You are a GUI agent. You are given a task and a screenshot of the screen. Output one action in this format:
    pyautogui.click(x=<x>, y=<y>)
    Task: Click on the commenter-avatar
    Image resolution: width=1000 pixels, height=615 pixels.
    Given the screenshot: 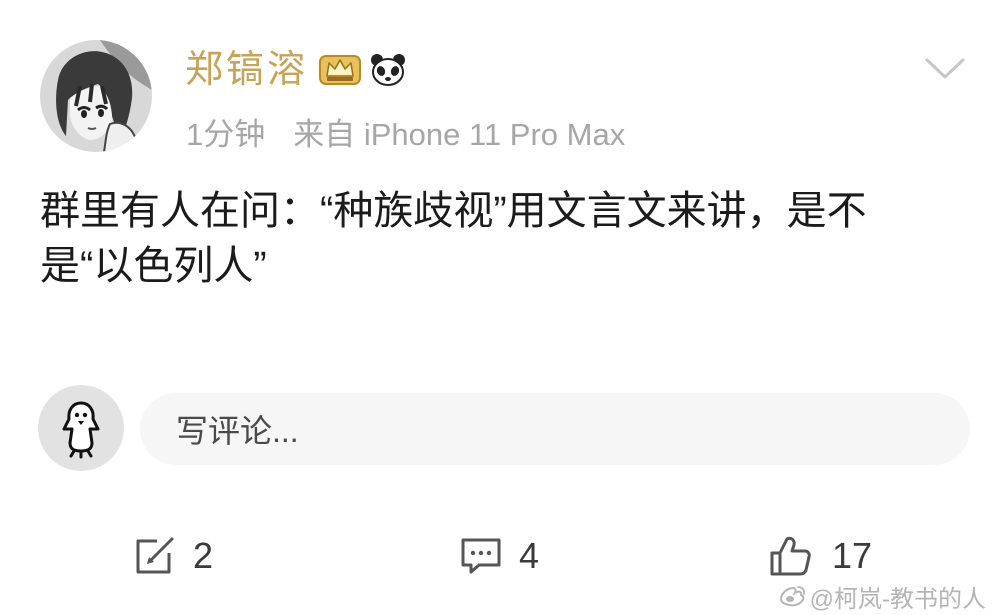 What is the action you would take?
    pyautogui.click(x=81, y=428)
    